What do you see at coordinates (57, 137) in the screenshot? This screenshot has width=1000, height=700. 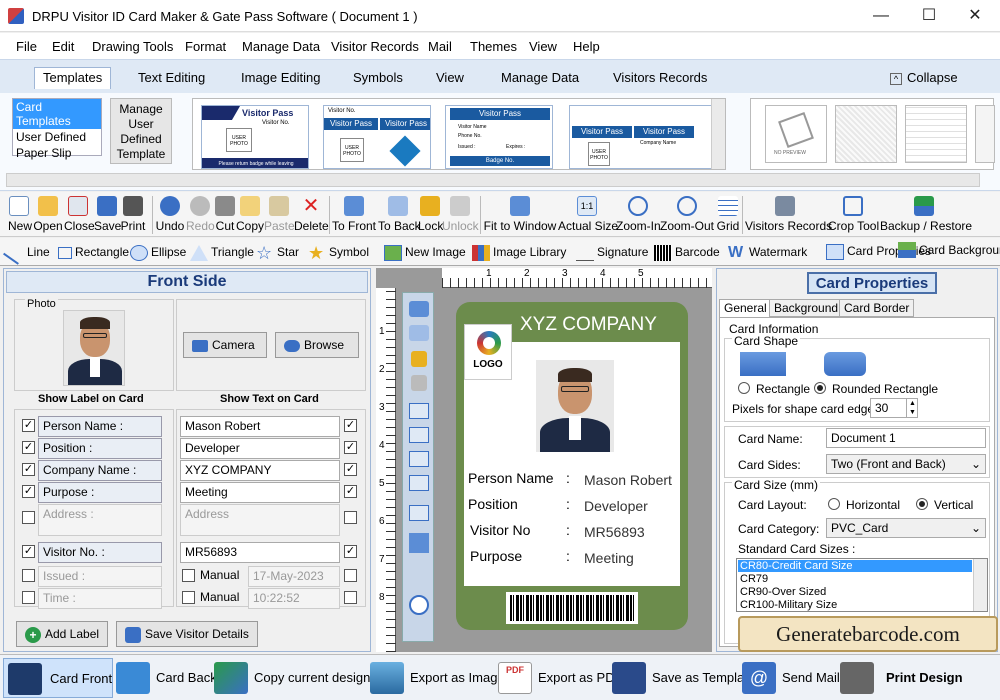 I see `template-category-user: User Defined` at bounding box center [57, 137].